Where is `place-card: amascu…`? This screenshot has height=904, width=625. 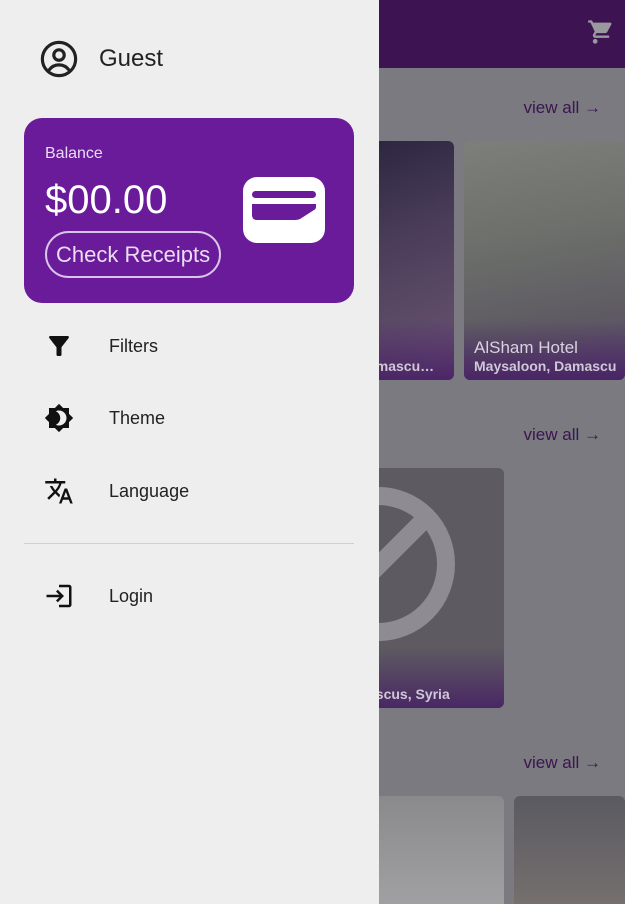
place-card: amascu… is located at coordinates (411, 260).